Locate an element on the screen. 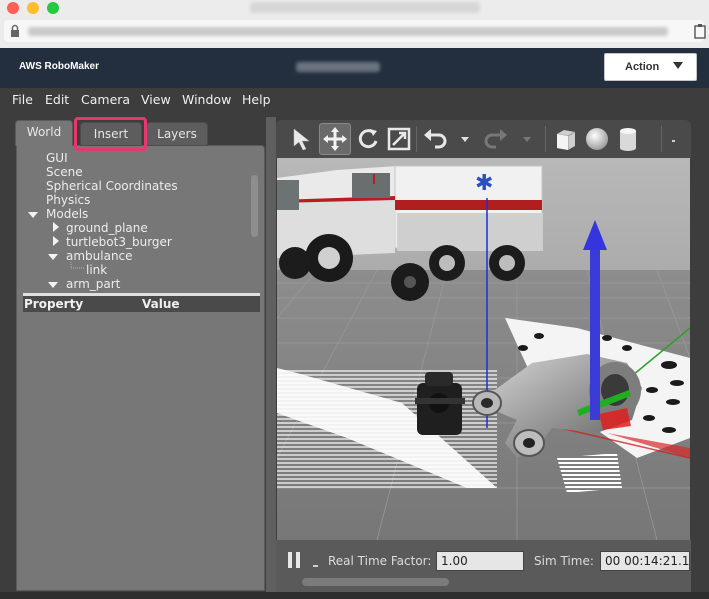  redo-icon is located at coordinates (496, 139).